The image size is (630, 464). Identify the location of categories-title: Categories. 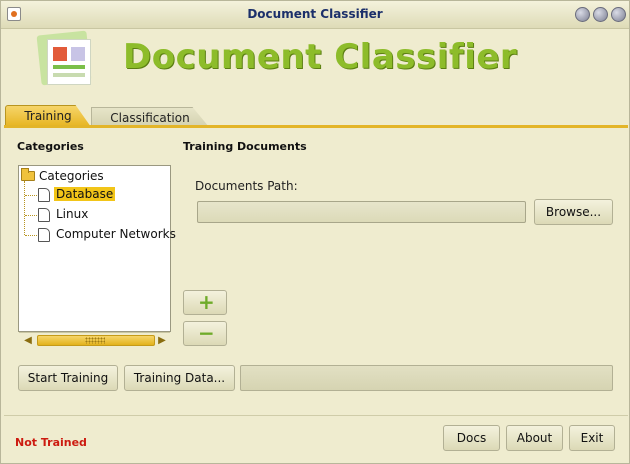
(50, 146).